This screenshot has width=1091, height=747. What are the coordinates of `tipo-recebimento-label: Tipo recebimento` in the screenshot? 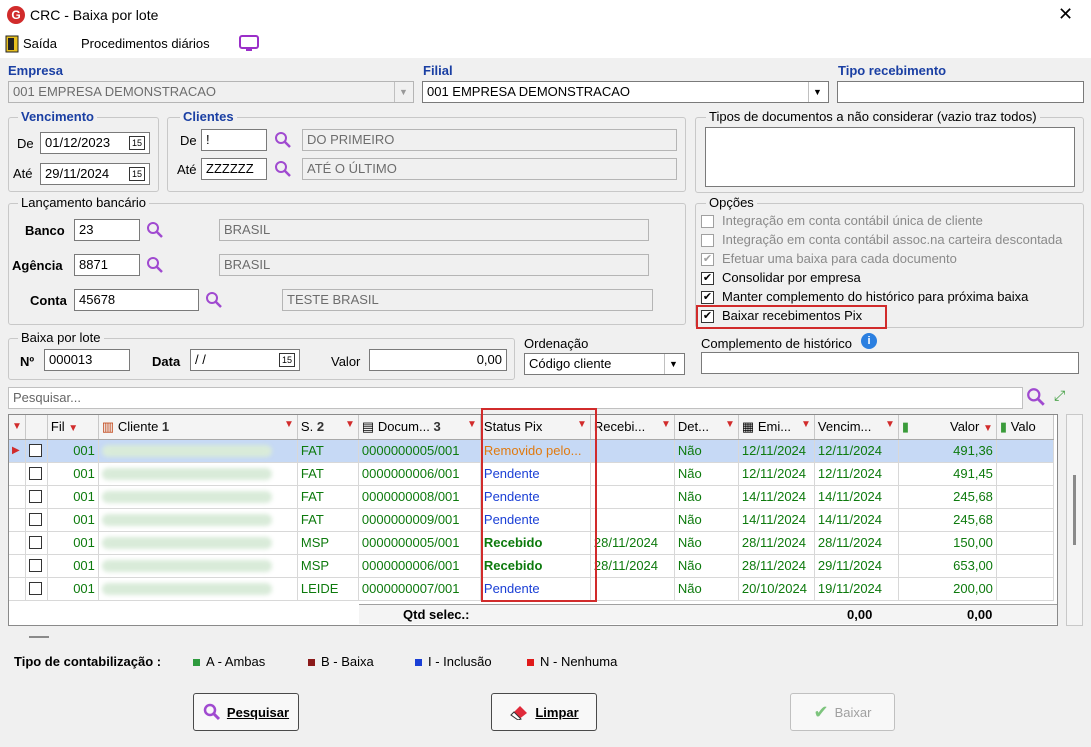 It's located at (892, 70).